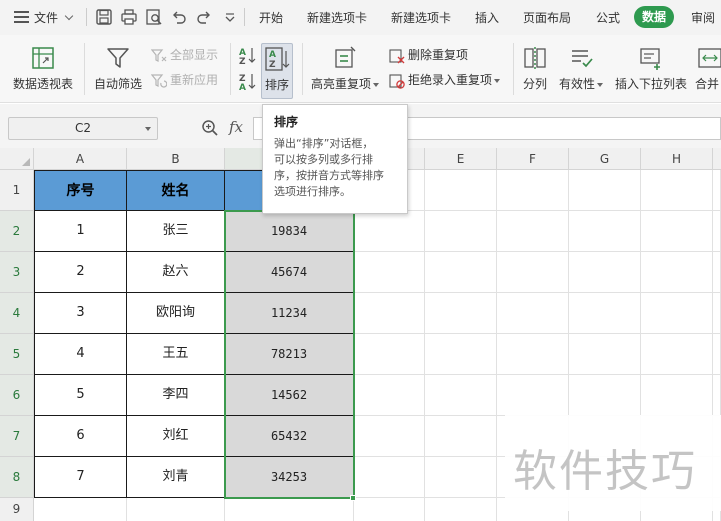 The image size is (721, 521). Describe the element at coordinates (80, 436) in the screenshot. I see `table-cell: 6` at that location.